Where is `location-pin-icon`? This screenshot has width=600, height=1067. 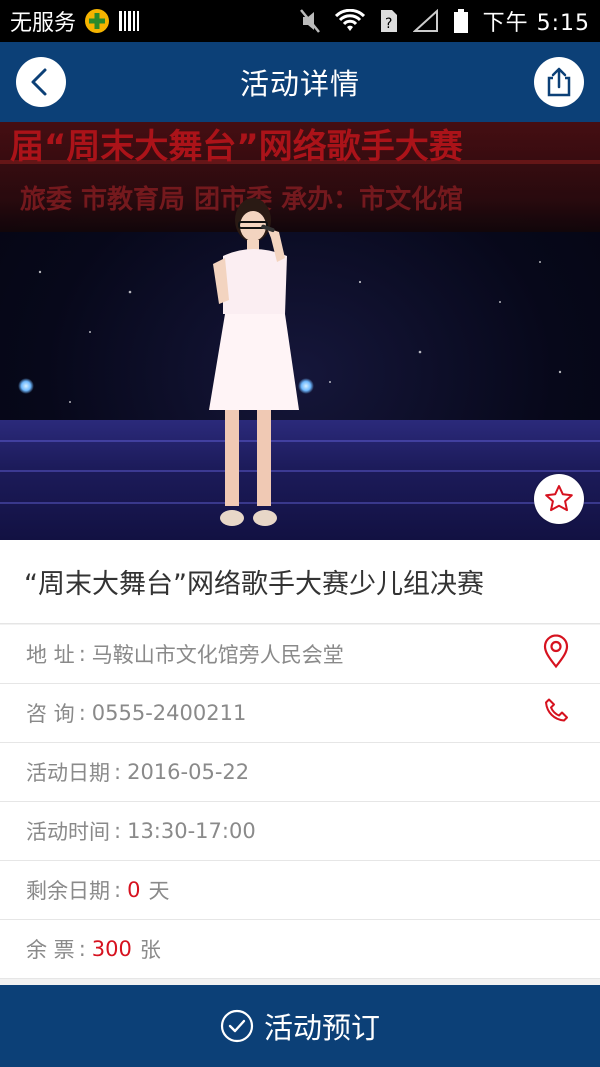
location-pin-icon is located at coordinates (556, 654).